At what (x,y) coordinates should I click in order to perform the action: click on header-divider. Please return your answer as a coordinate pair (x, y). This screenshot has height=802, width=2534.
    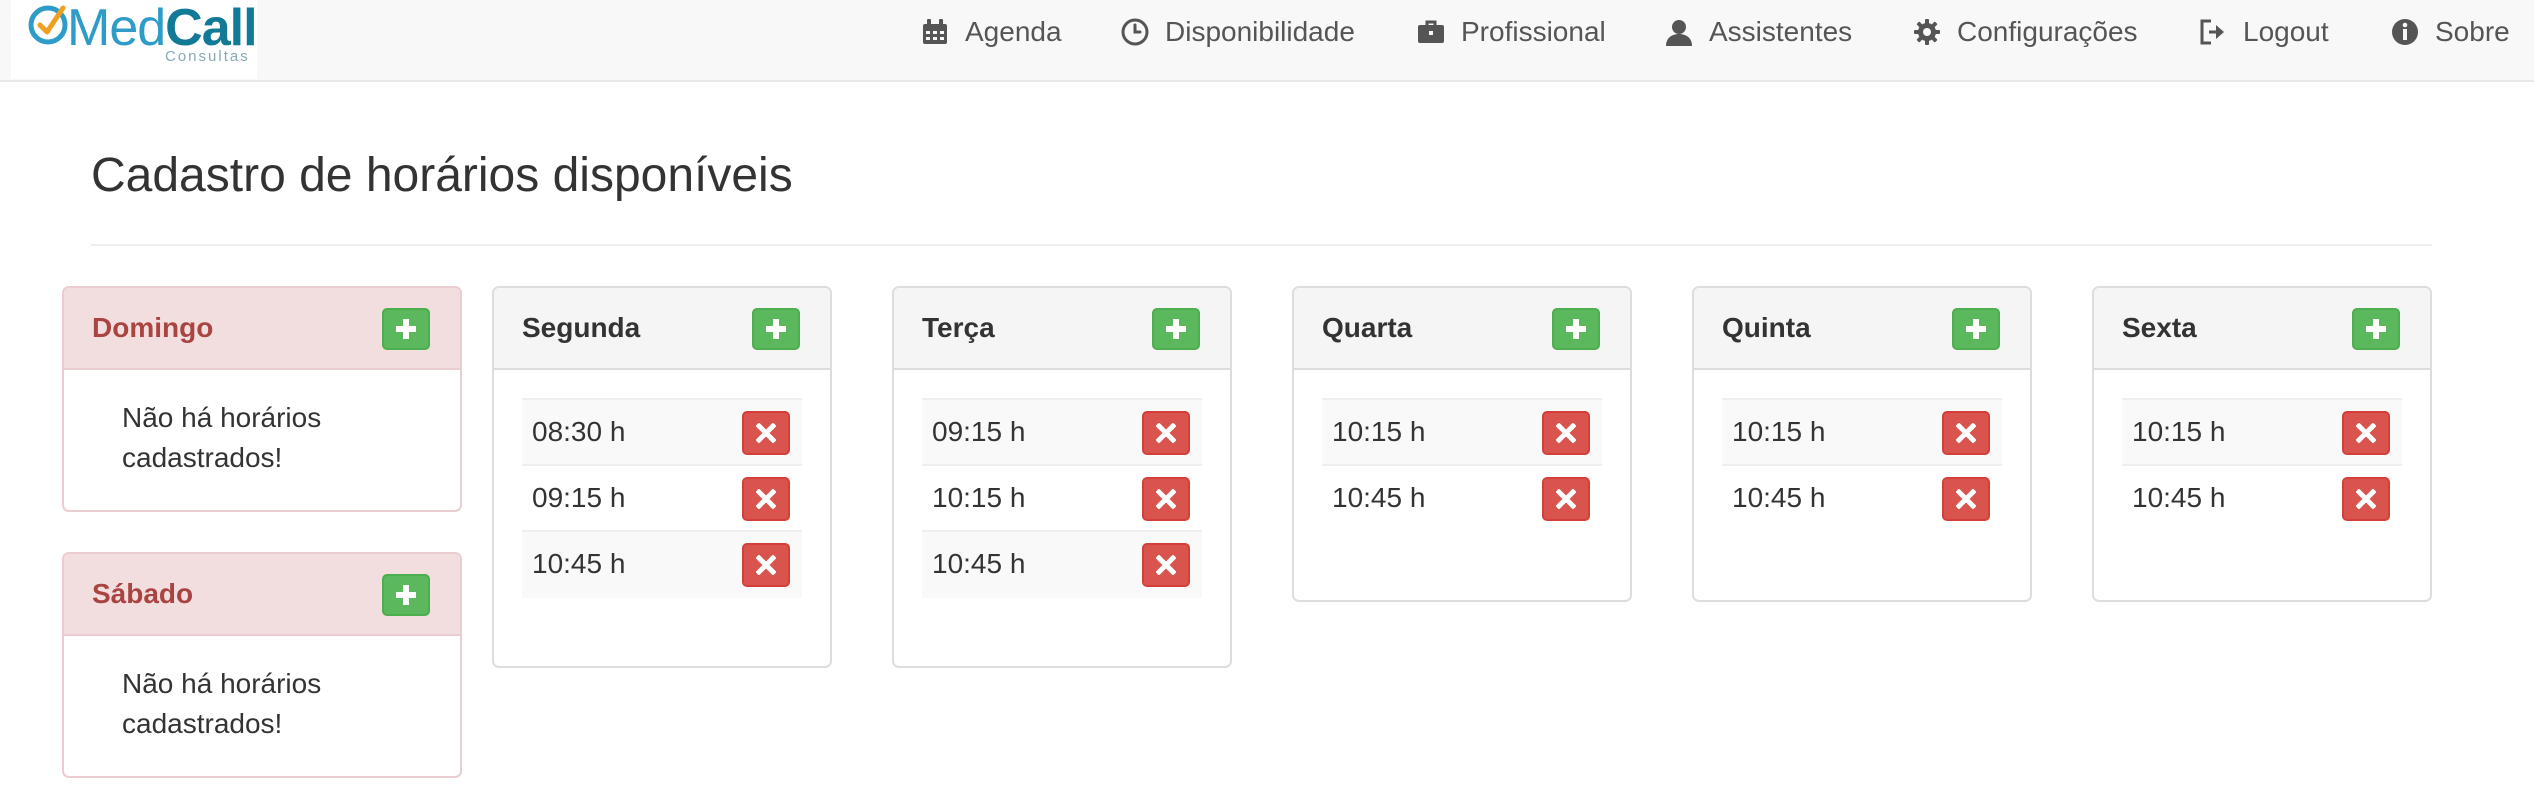
    Looking at the image, I should click on (1261, 245).